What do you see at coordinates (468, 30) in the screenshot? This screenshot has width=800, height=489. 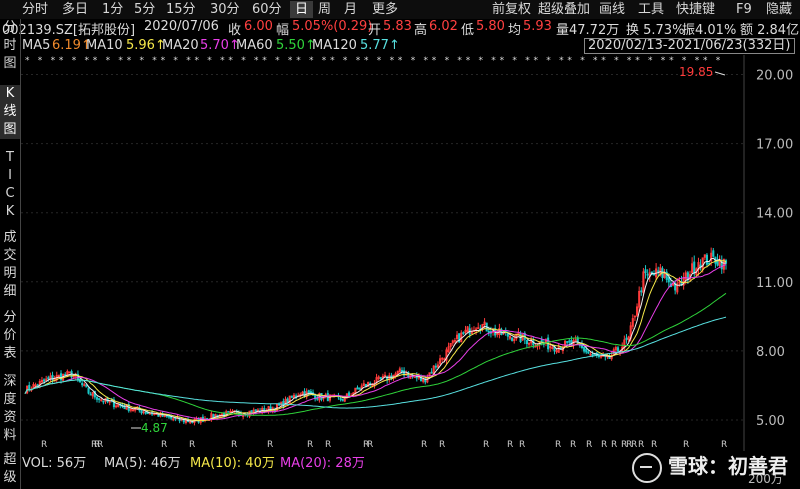 I see `low-label: 低` at bounding box center [468, 30].